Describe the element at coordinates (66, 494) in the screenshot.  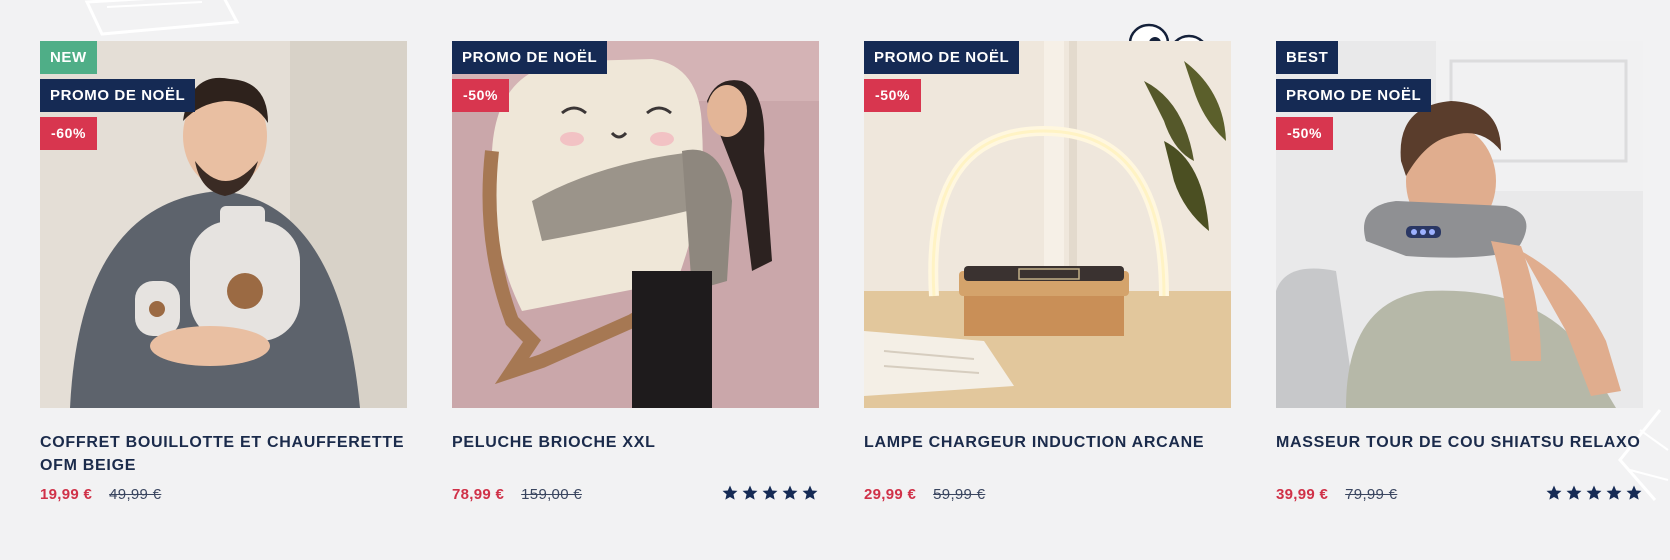
I see `sale-price: 19,99 €` at that location.